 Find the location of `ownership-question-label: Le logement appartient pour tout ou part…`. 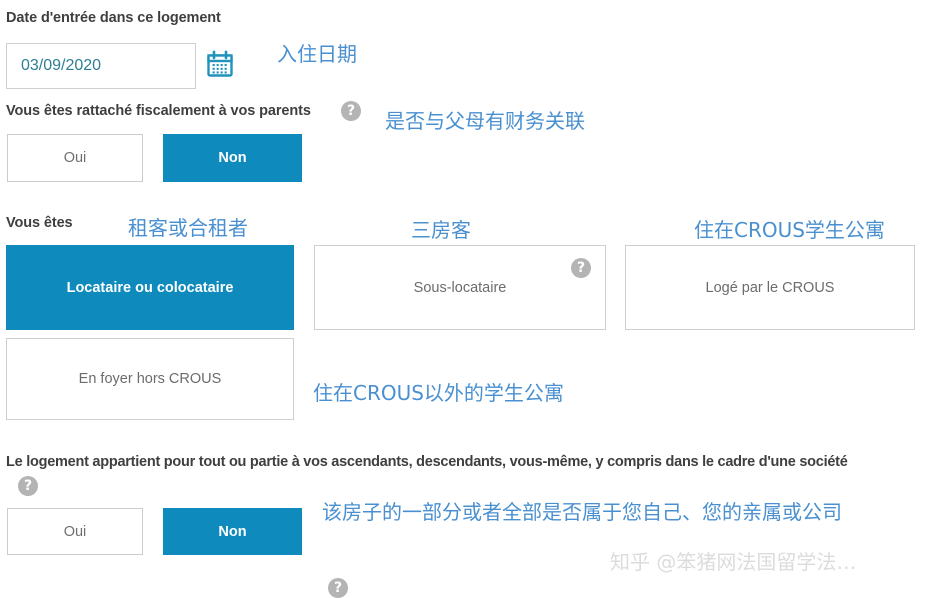

ownership-question-label: Le logement appartient pour tout ou part… is located at coordinates (427, 462).